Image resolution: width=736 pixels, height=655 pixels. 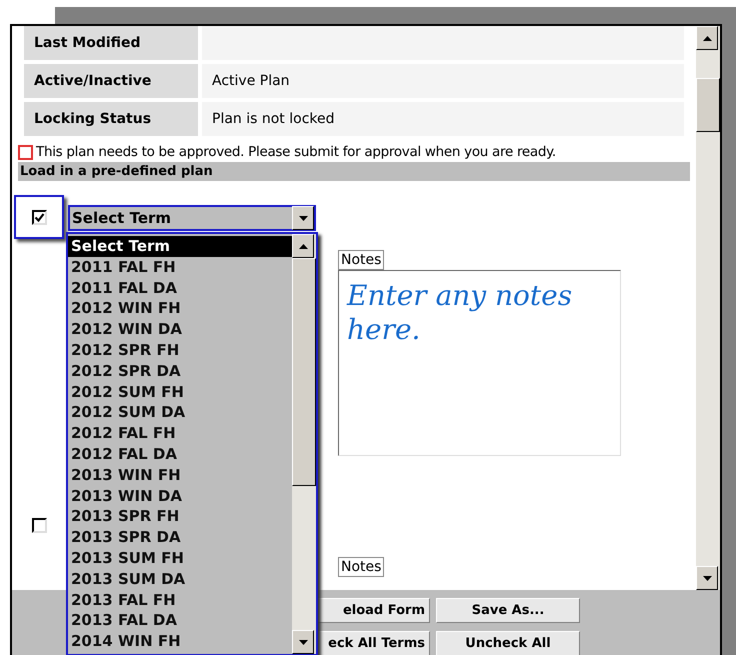 What do you see at coordinates (180, 267) in the screenshot?
I see `term-option: 2011 FAL FH` at bounding box center [180, 267].